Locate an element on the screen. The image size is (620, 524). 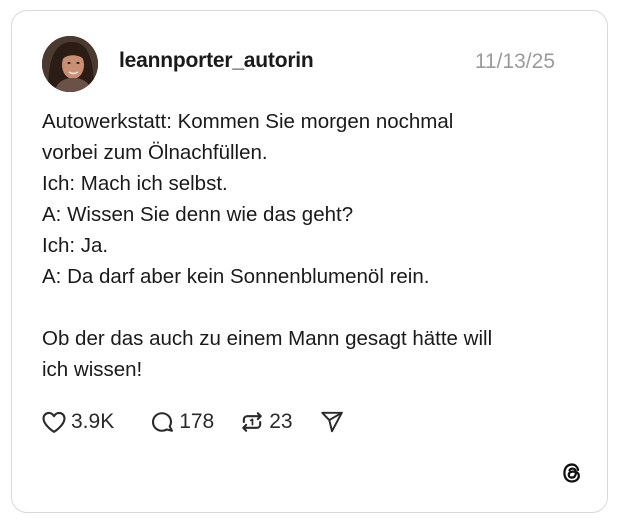
avatar is located at coordinates (70, 64).